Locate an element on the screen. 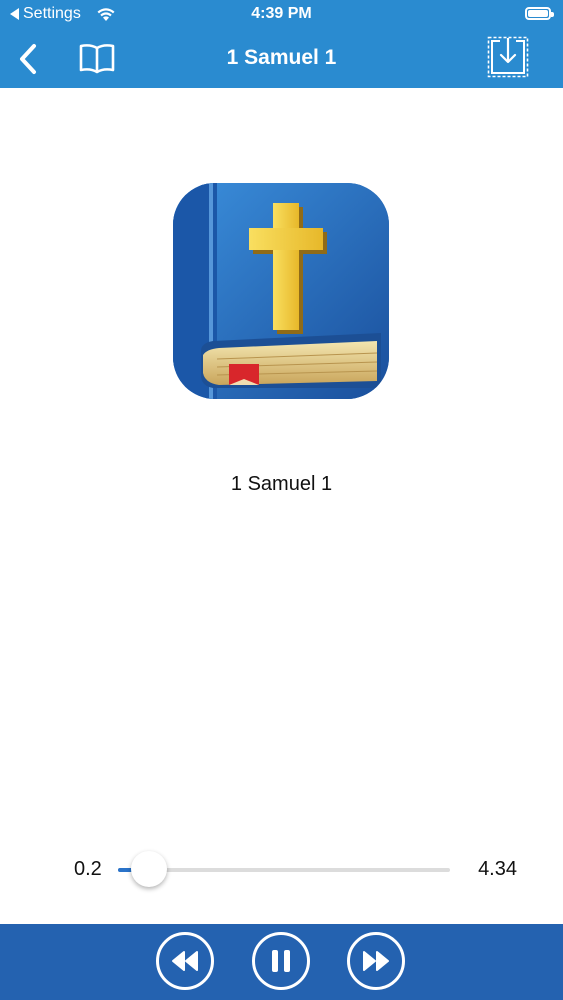  album-artwork is located at coordinates (281, 291).